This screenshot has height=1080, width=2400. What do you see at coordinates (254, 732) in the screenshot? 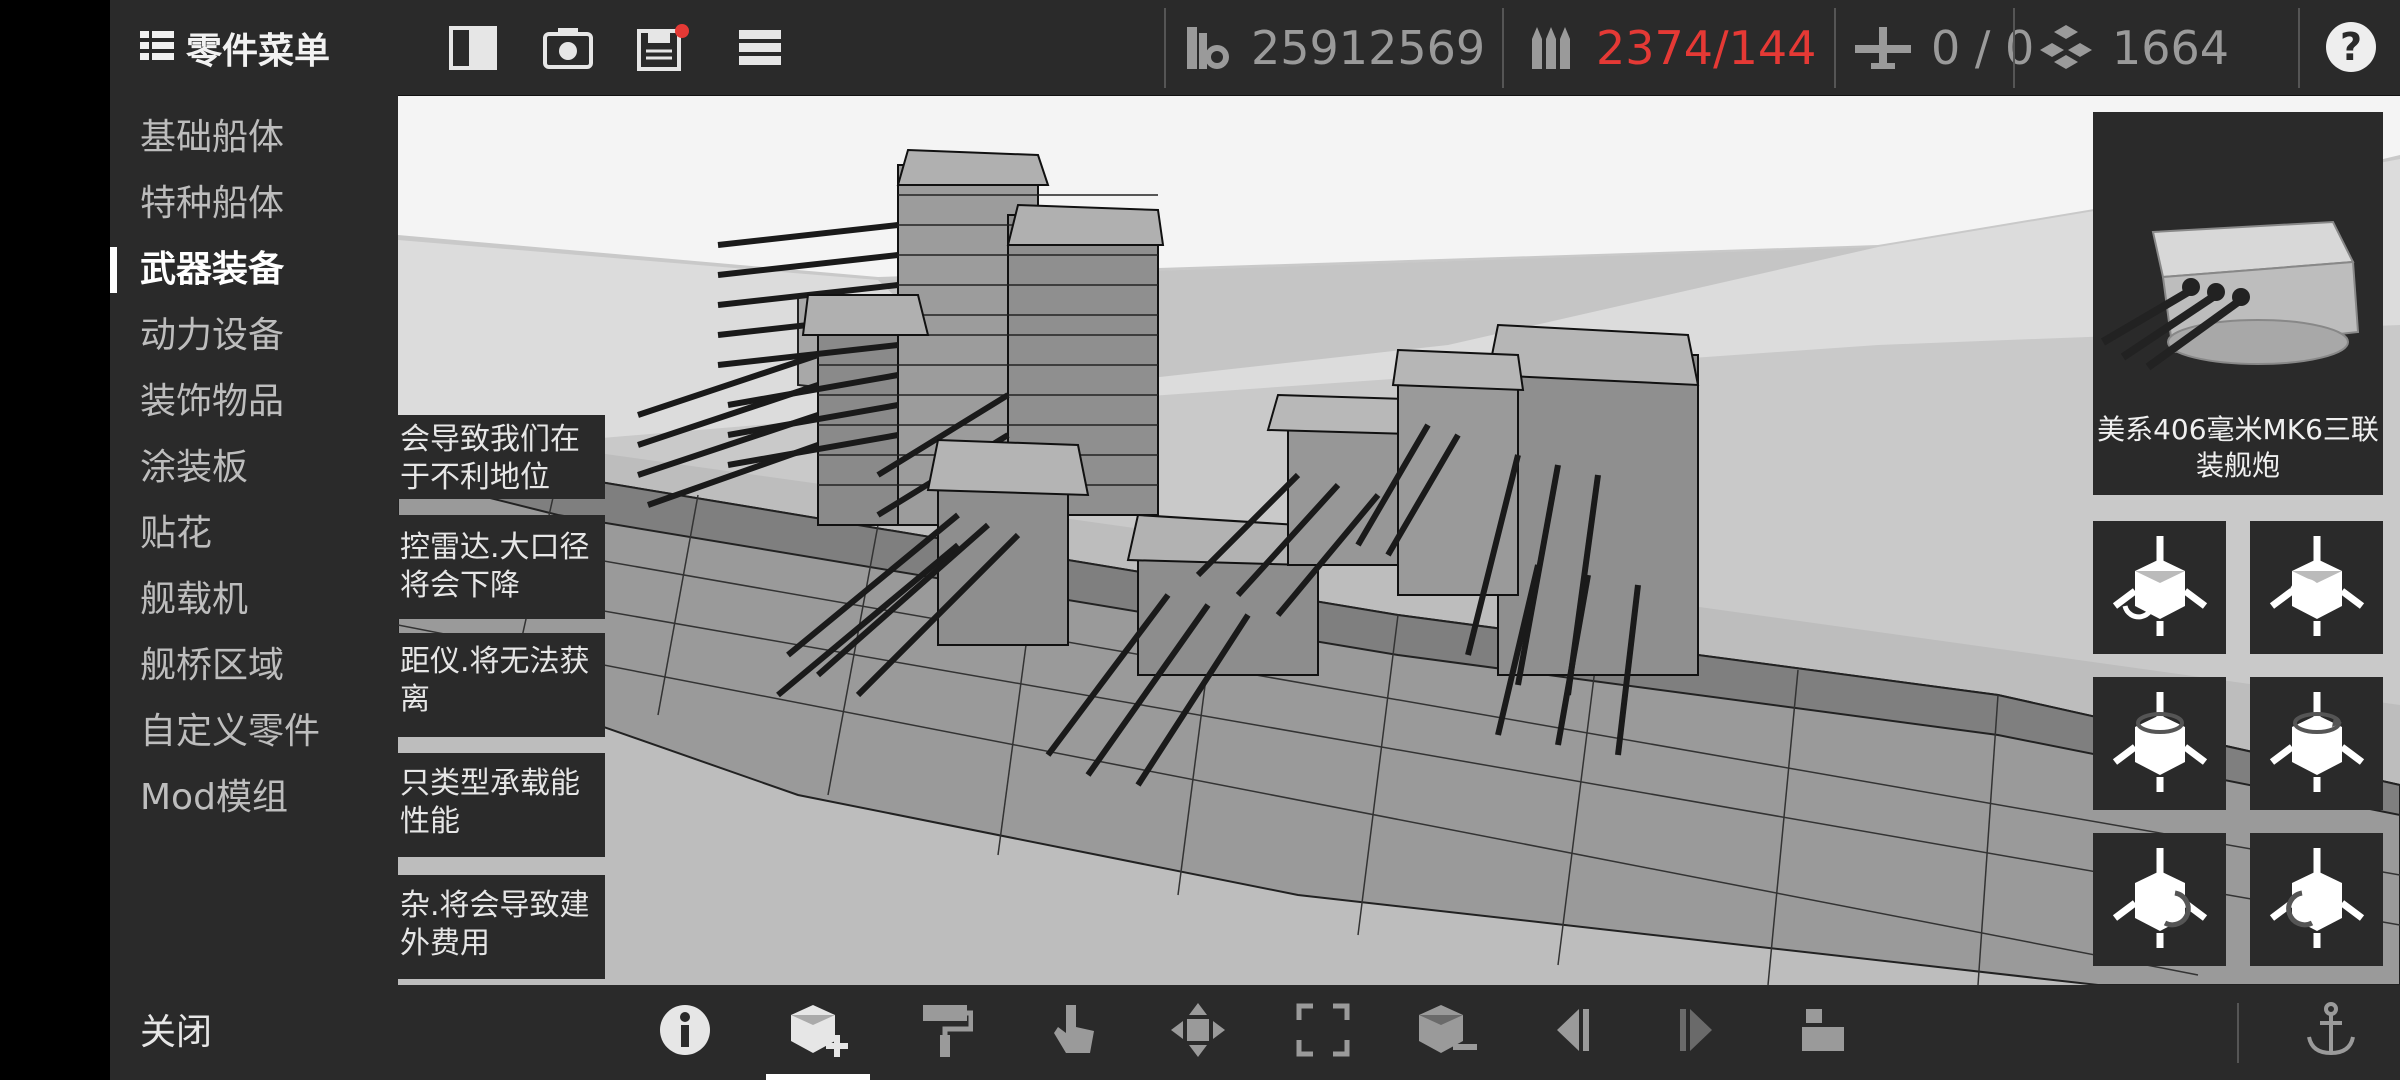
I see `category-custom-parts: 自定义零件` at bounding box center [254, 732].